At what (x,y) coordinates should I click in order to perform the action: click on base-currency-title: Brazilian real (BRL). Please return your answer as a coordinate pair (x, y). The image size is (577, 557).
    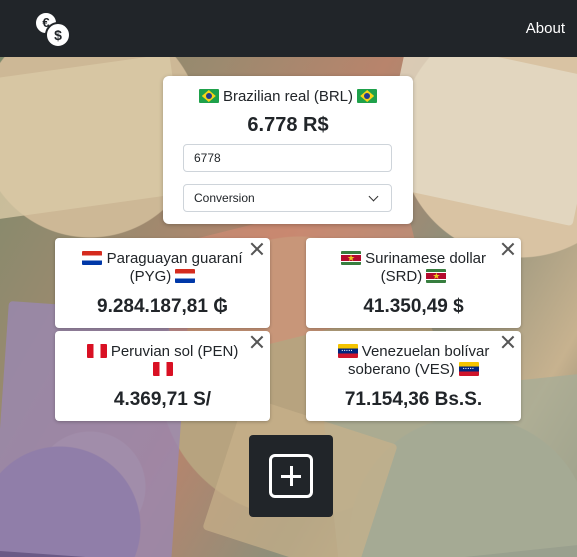
    Looking at the image, I should click on (288, 96).